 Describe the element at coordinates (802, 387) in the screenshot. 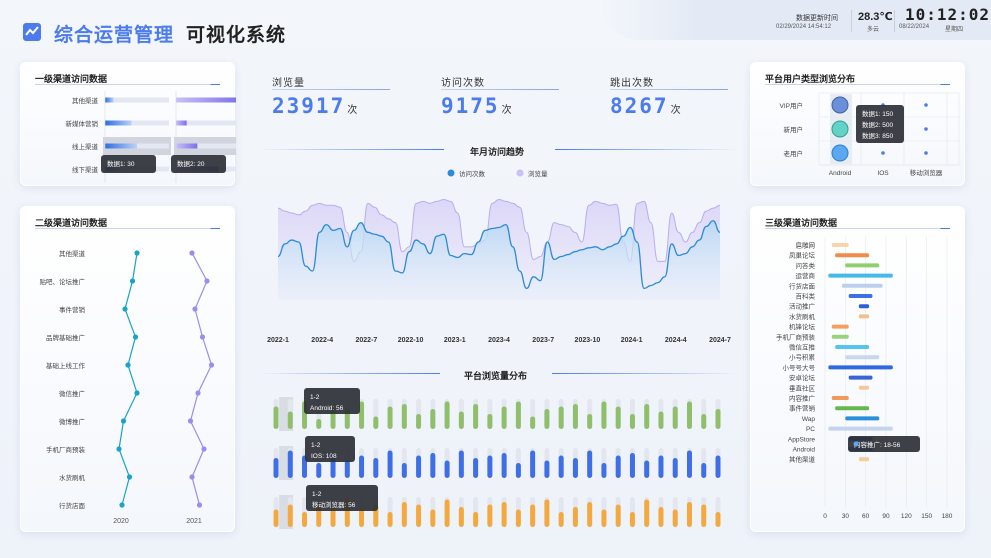

I see `category-label: 垂直社区` at that location.